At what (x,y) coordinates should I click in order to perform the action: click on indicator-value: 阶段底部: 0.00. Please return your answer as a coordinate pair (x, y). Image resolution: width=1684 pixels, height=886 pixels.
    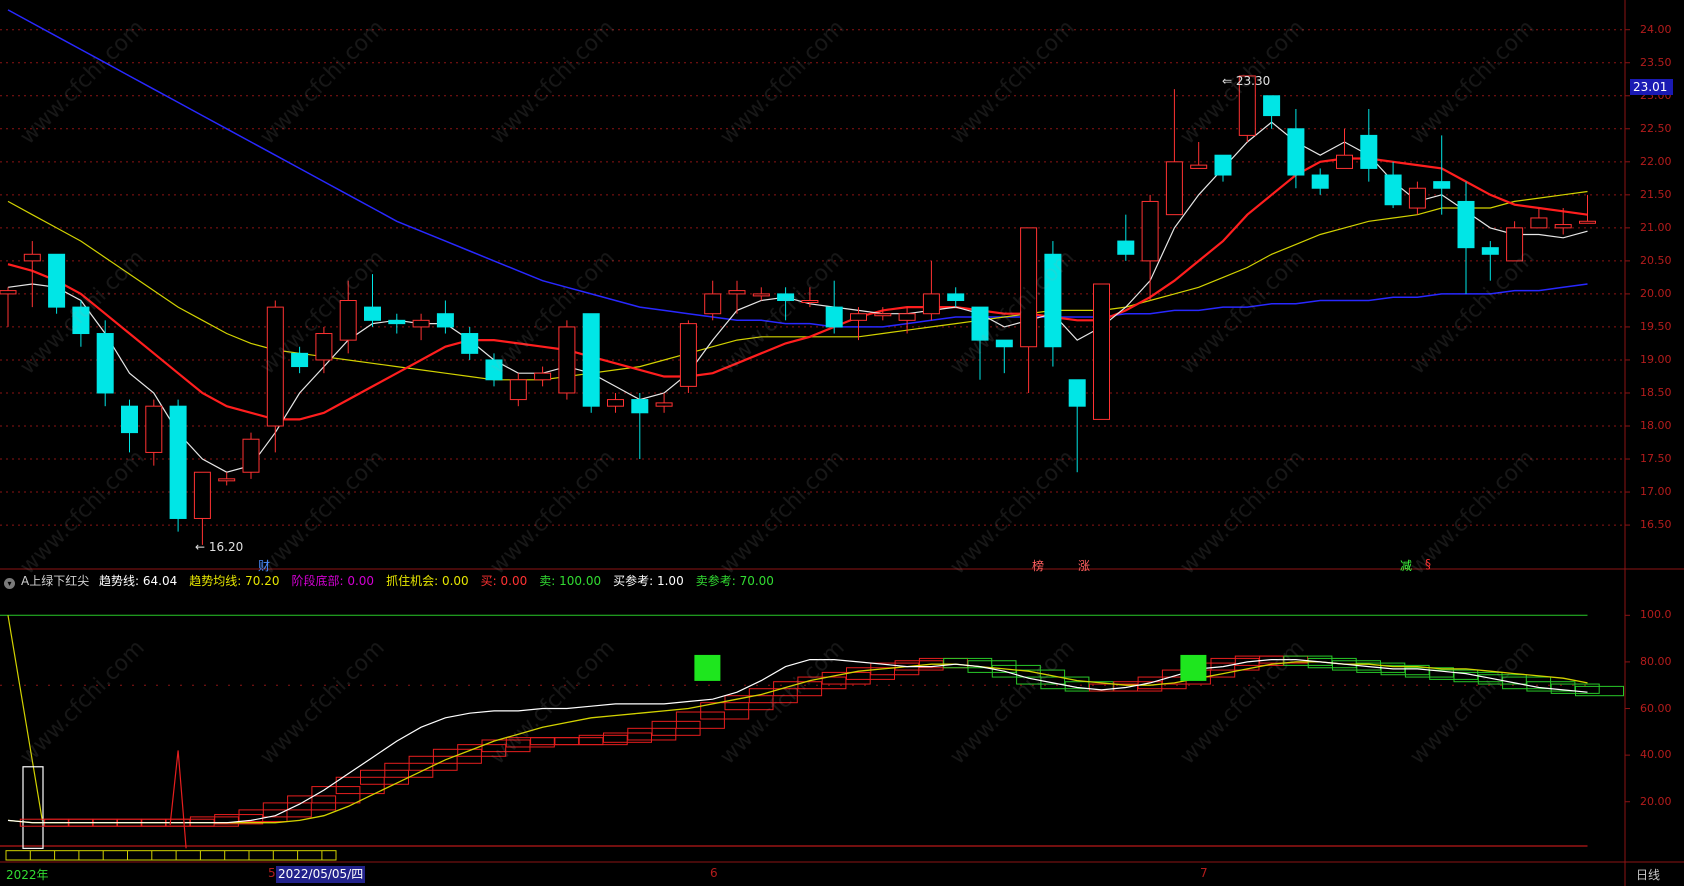
    Looking at the image, I should click on (333, 581).